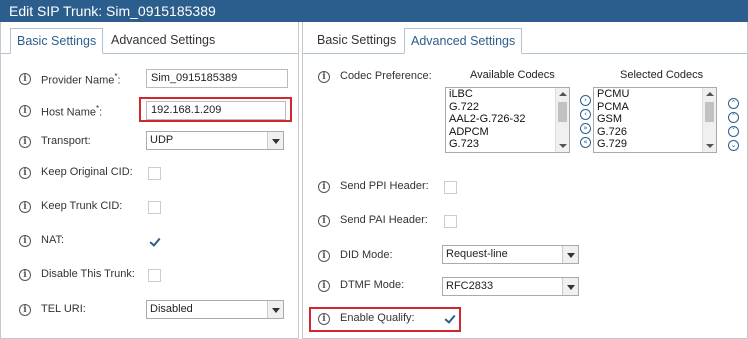  Describe the element at coordinates (525, 41) in the screenshot. I see `right-tabs: Basic Settings Advanced Settings` at that location.